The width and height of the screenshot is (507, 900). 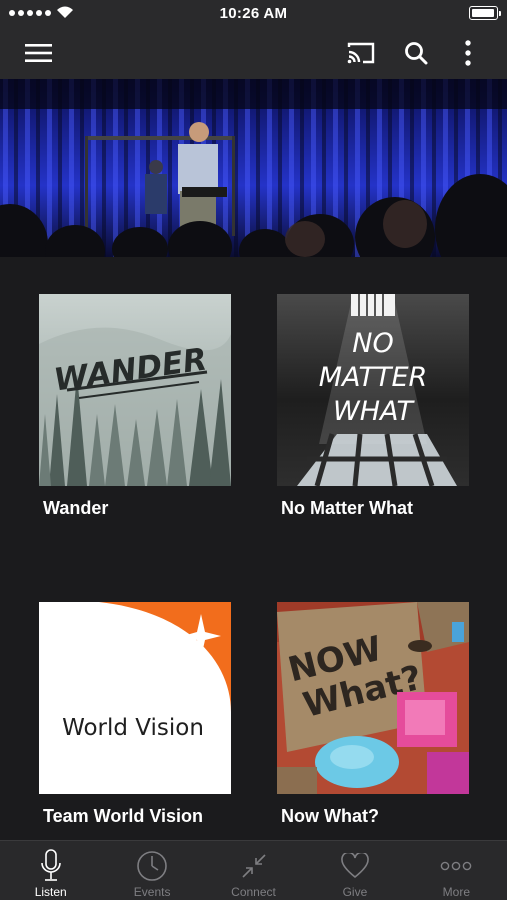 I want to click on series-card-team-world-vision: World Vision Team World Vision, so click(x=135, y=714).